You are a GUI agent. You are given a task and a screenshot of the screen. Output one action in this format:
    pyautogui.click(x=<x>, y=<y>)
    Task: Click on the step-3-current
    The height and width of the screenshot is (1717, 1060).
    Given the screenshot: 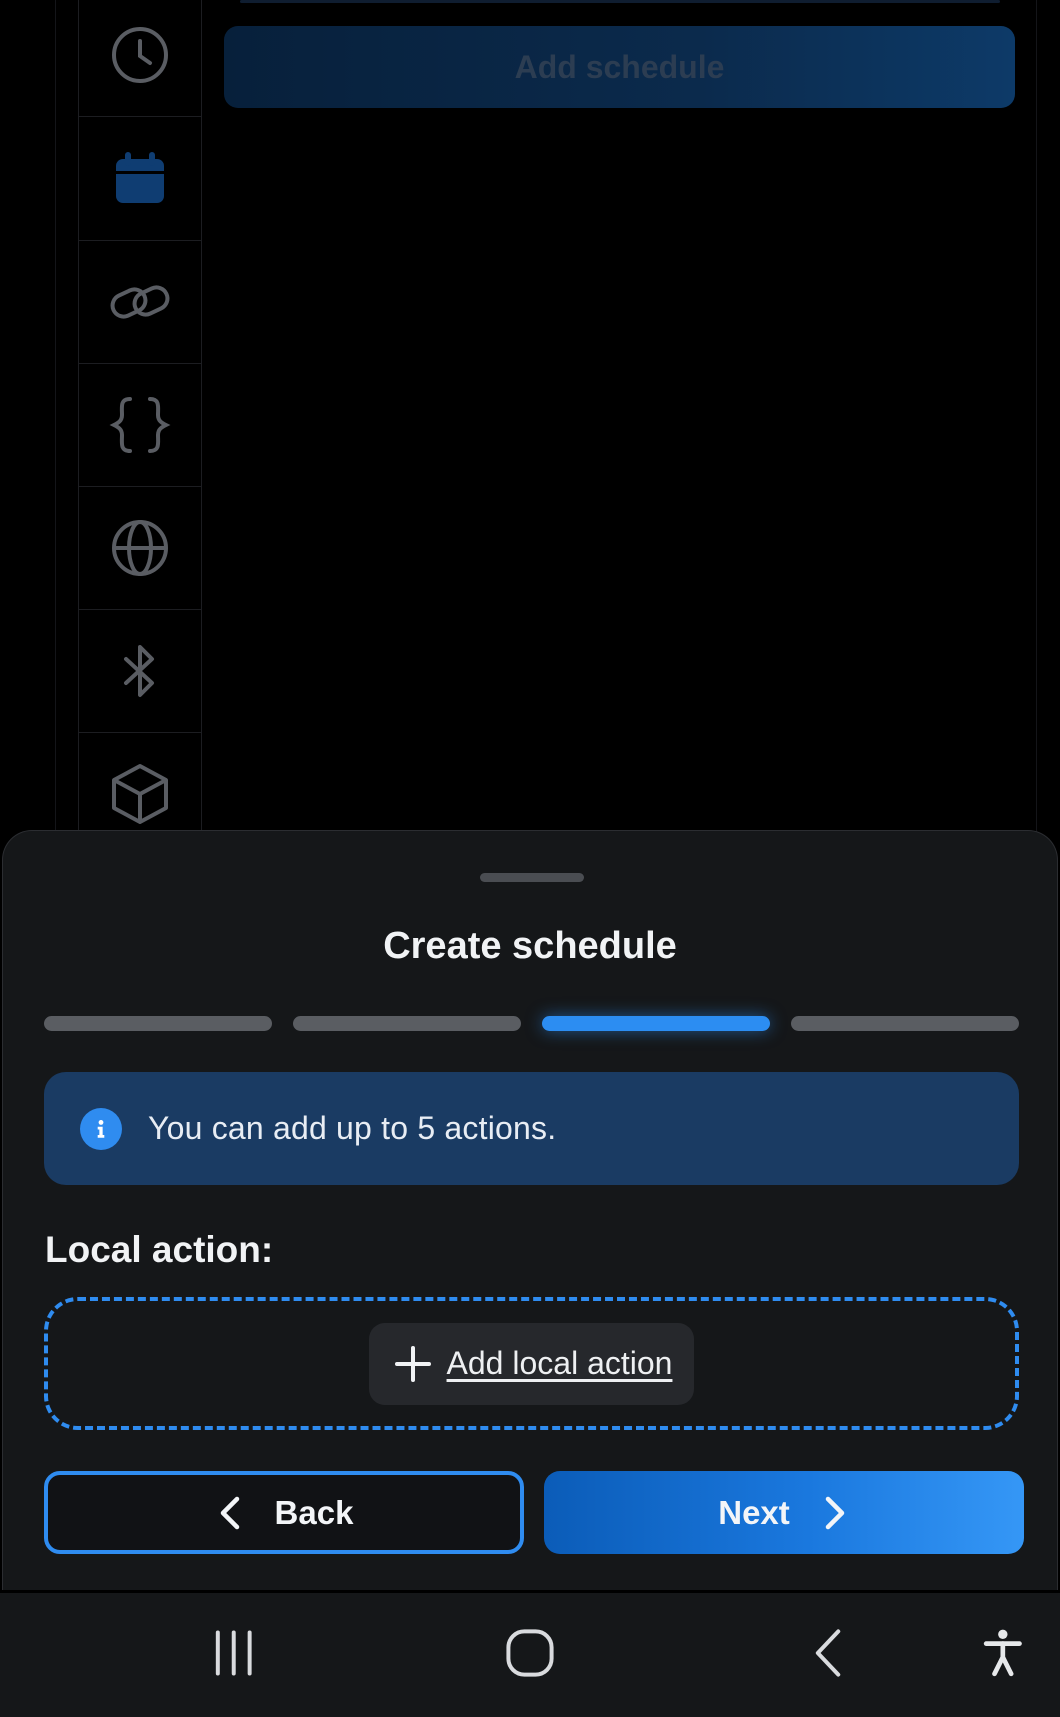 What is the action you would take?
    pyautogui.click(x=656, y=1023)
    